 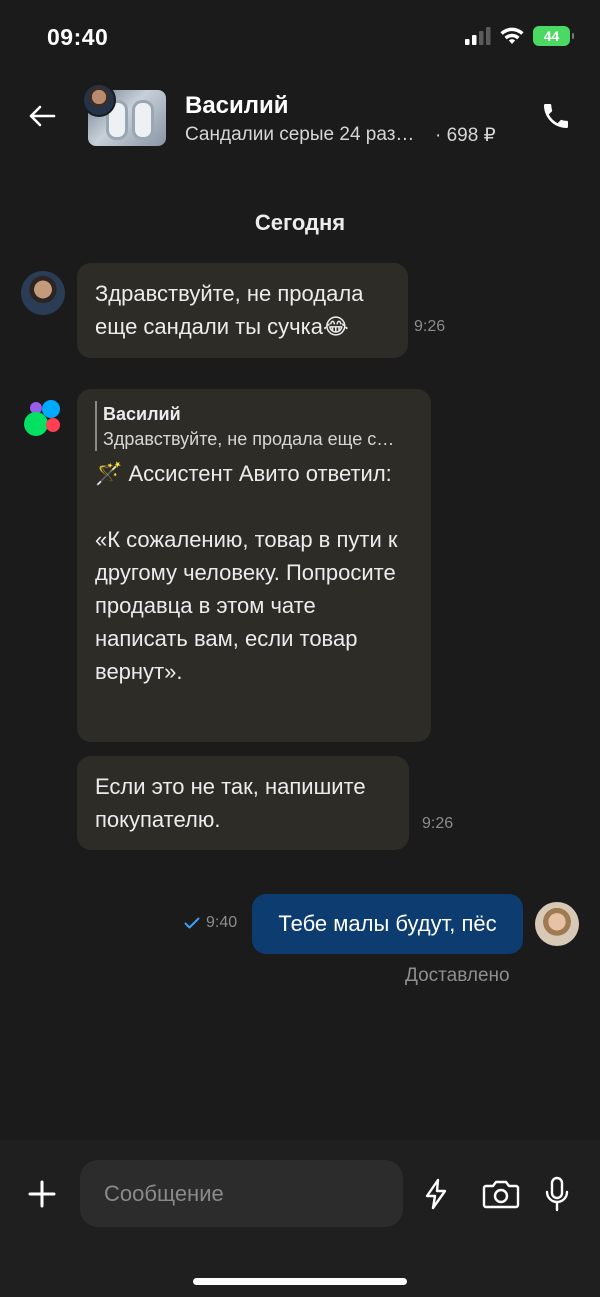 I want to click on checkmark-icon, so click(x=192, y=923).